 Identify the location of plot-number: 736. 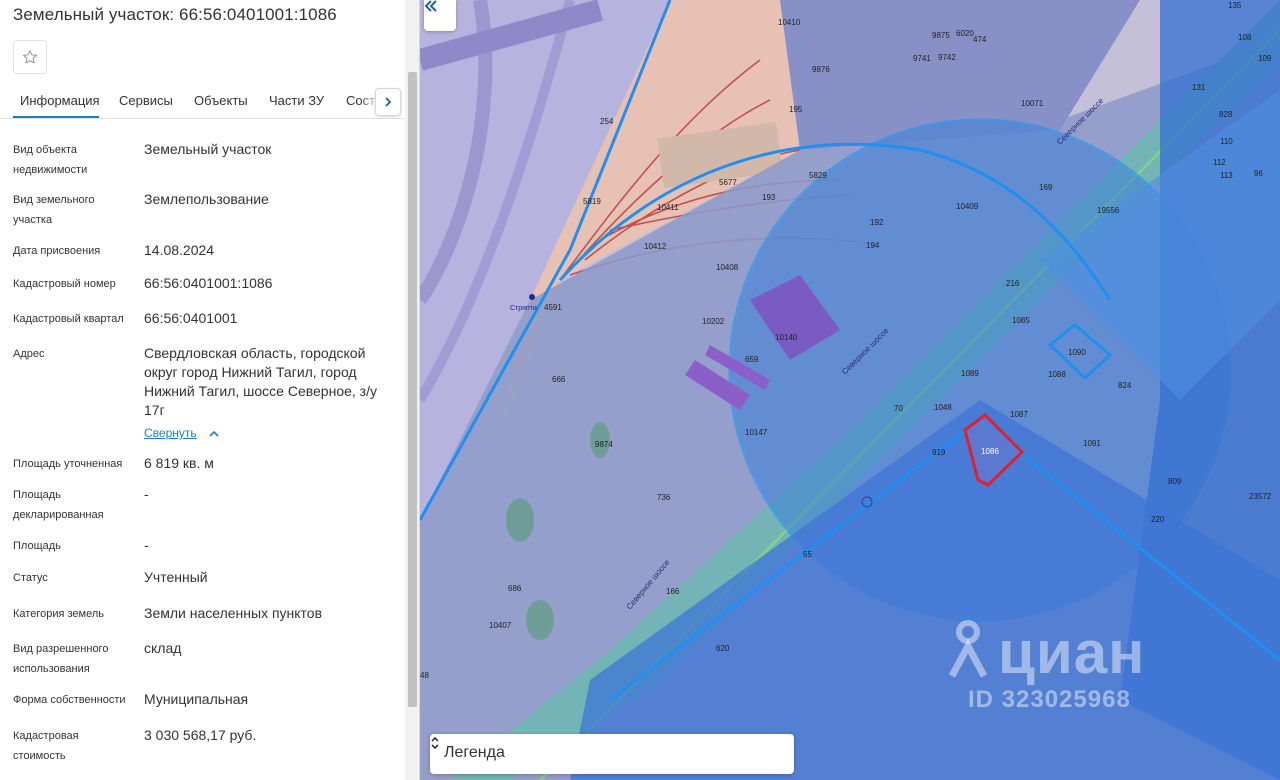
(664, 497).